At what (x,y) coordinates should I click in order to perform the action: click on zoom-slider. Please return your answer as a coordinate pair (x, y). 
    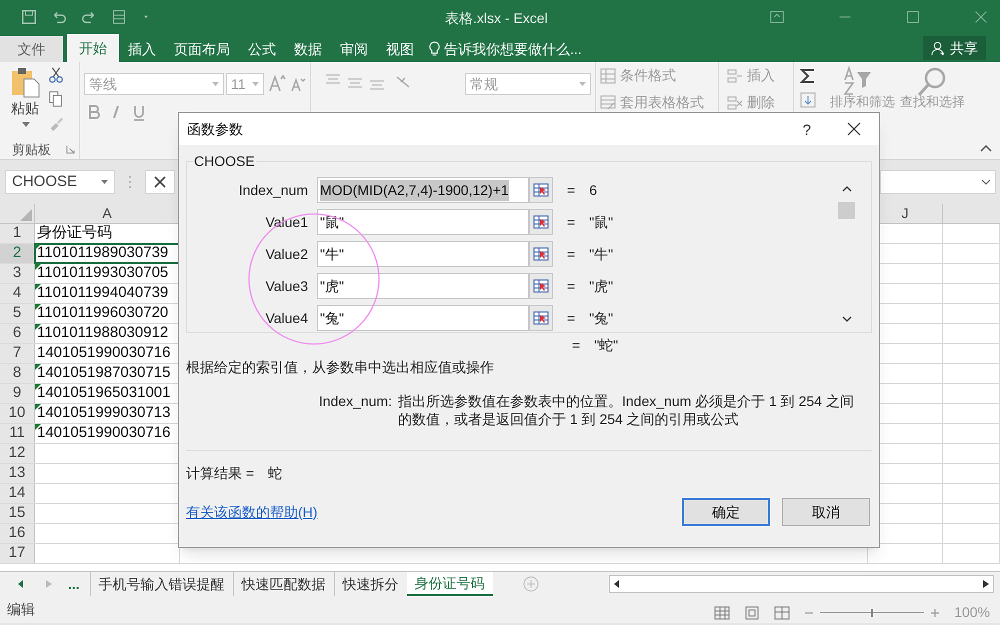
    Looking at the image, I should click on (872, 612).